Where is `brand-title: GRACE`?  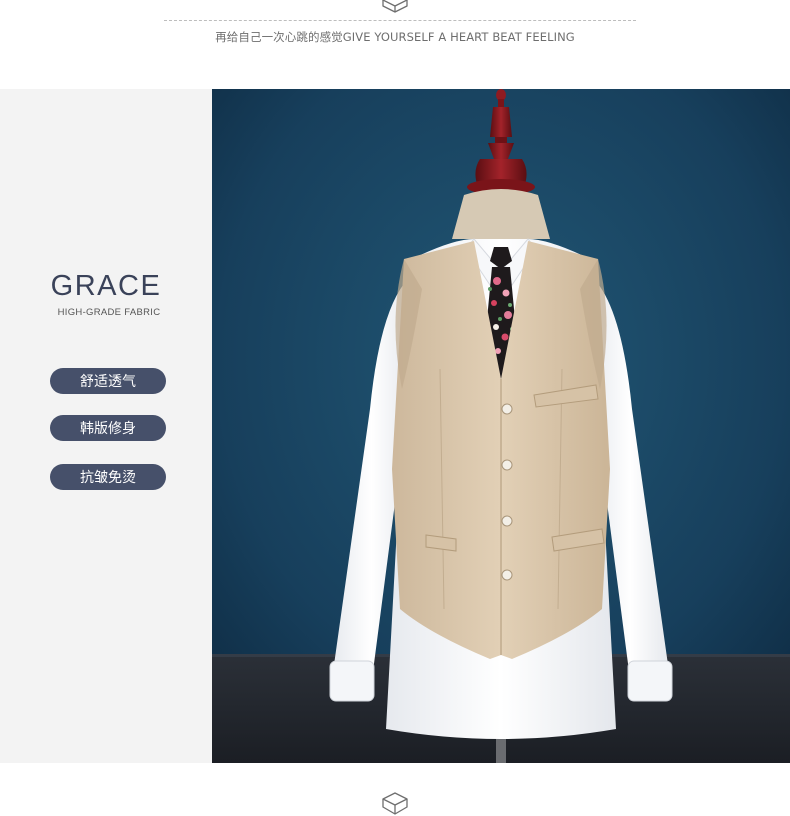 brand-title: GRACE is located at coordinates (106, 286).